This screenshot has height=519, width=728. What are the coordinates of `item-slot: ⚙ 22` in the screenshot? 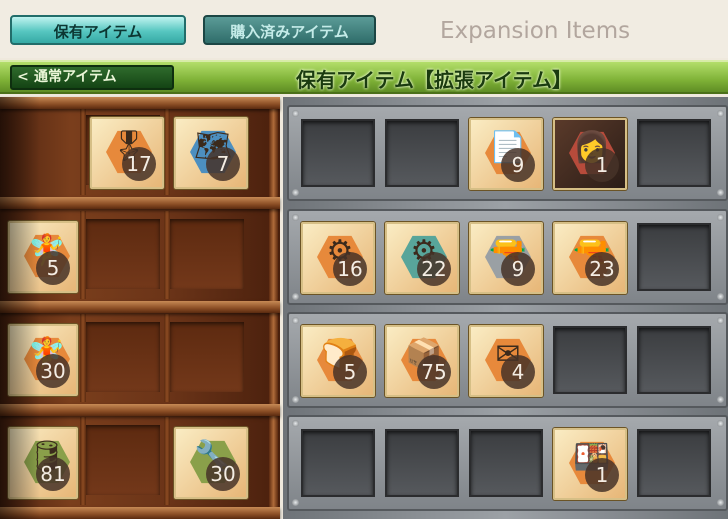 It's located at (422, 258).